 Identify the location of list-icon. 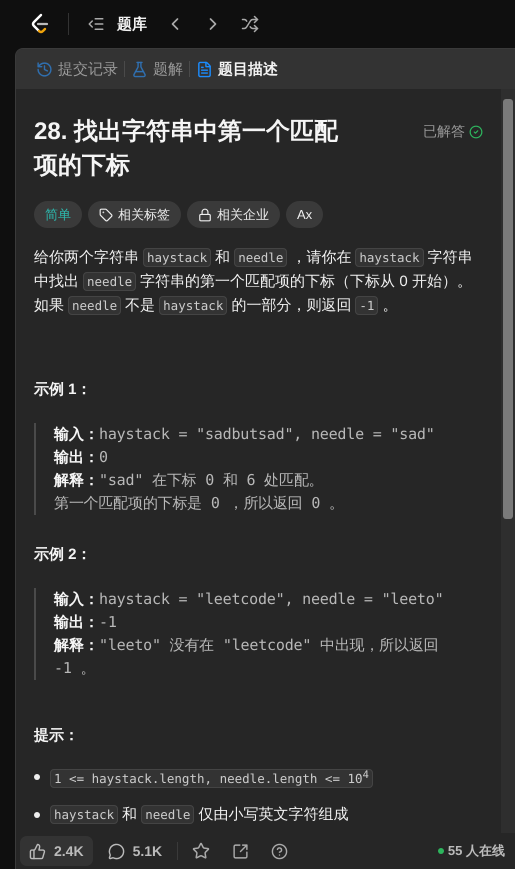
(96, 24).